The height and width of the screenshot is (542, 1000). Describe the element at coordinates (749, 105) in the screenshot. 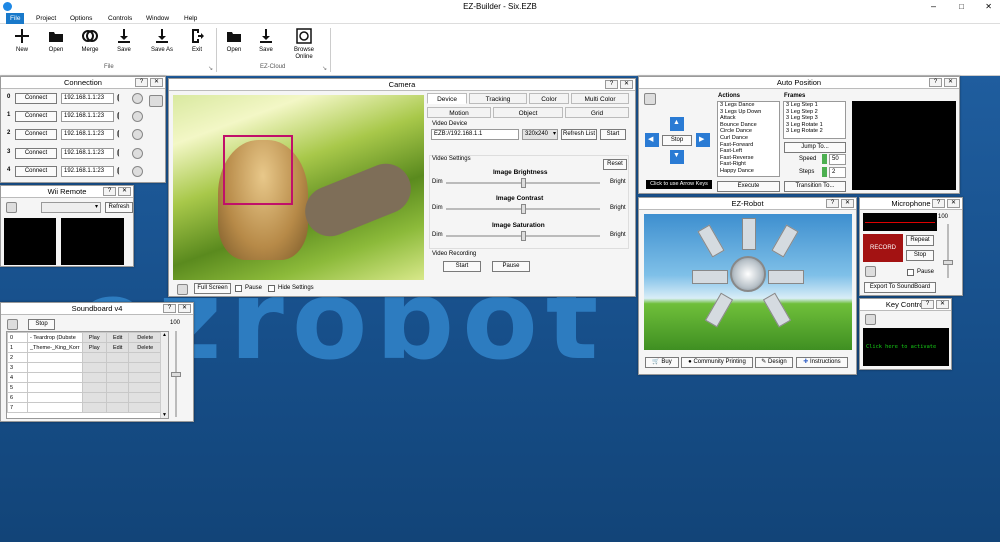

I see `action-item: 3 Legs Dance` at that location.